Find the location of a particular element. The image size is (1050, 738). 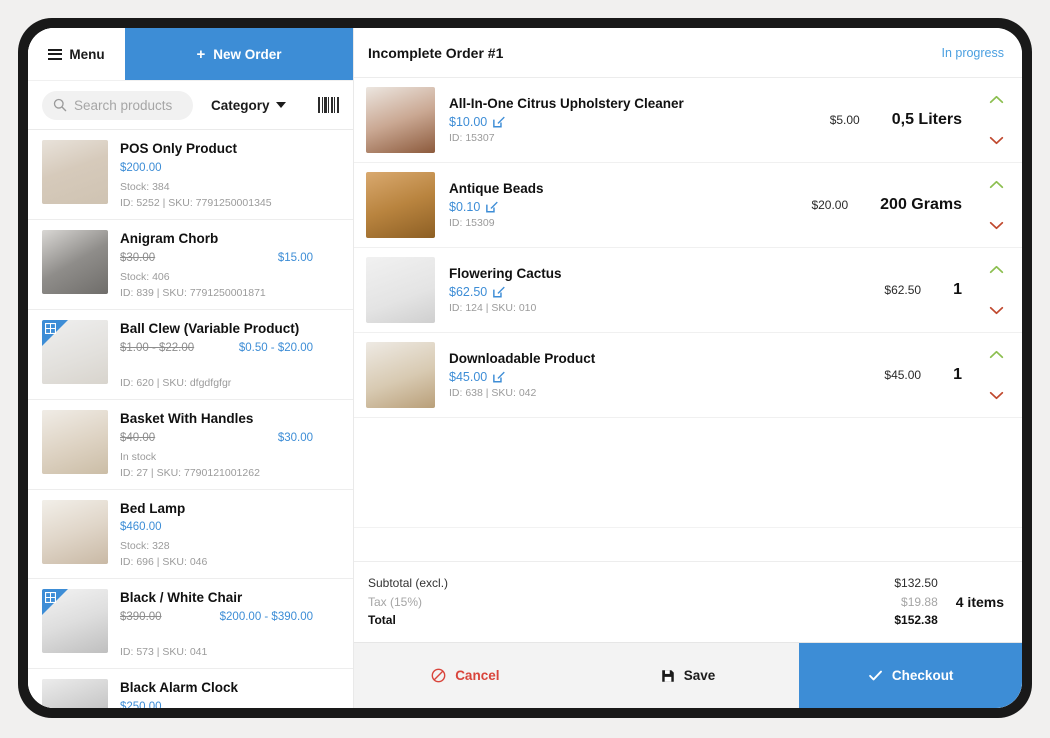

tax-label: Tax (15%) is located at coordinates (395, 601).